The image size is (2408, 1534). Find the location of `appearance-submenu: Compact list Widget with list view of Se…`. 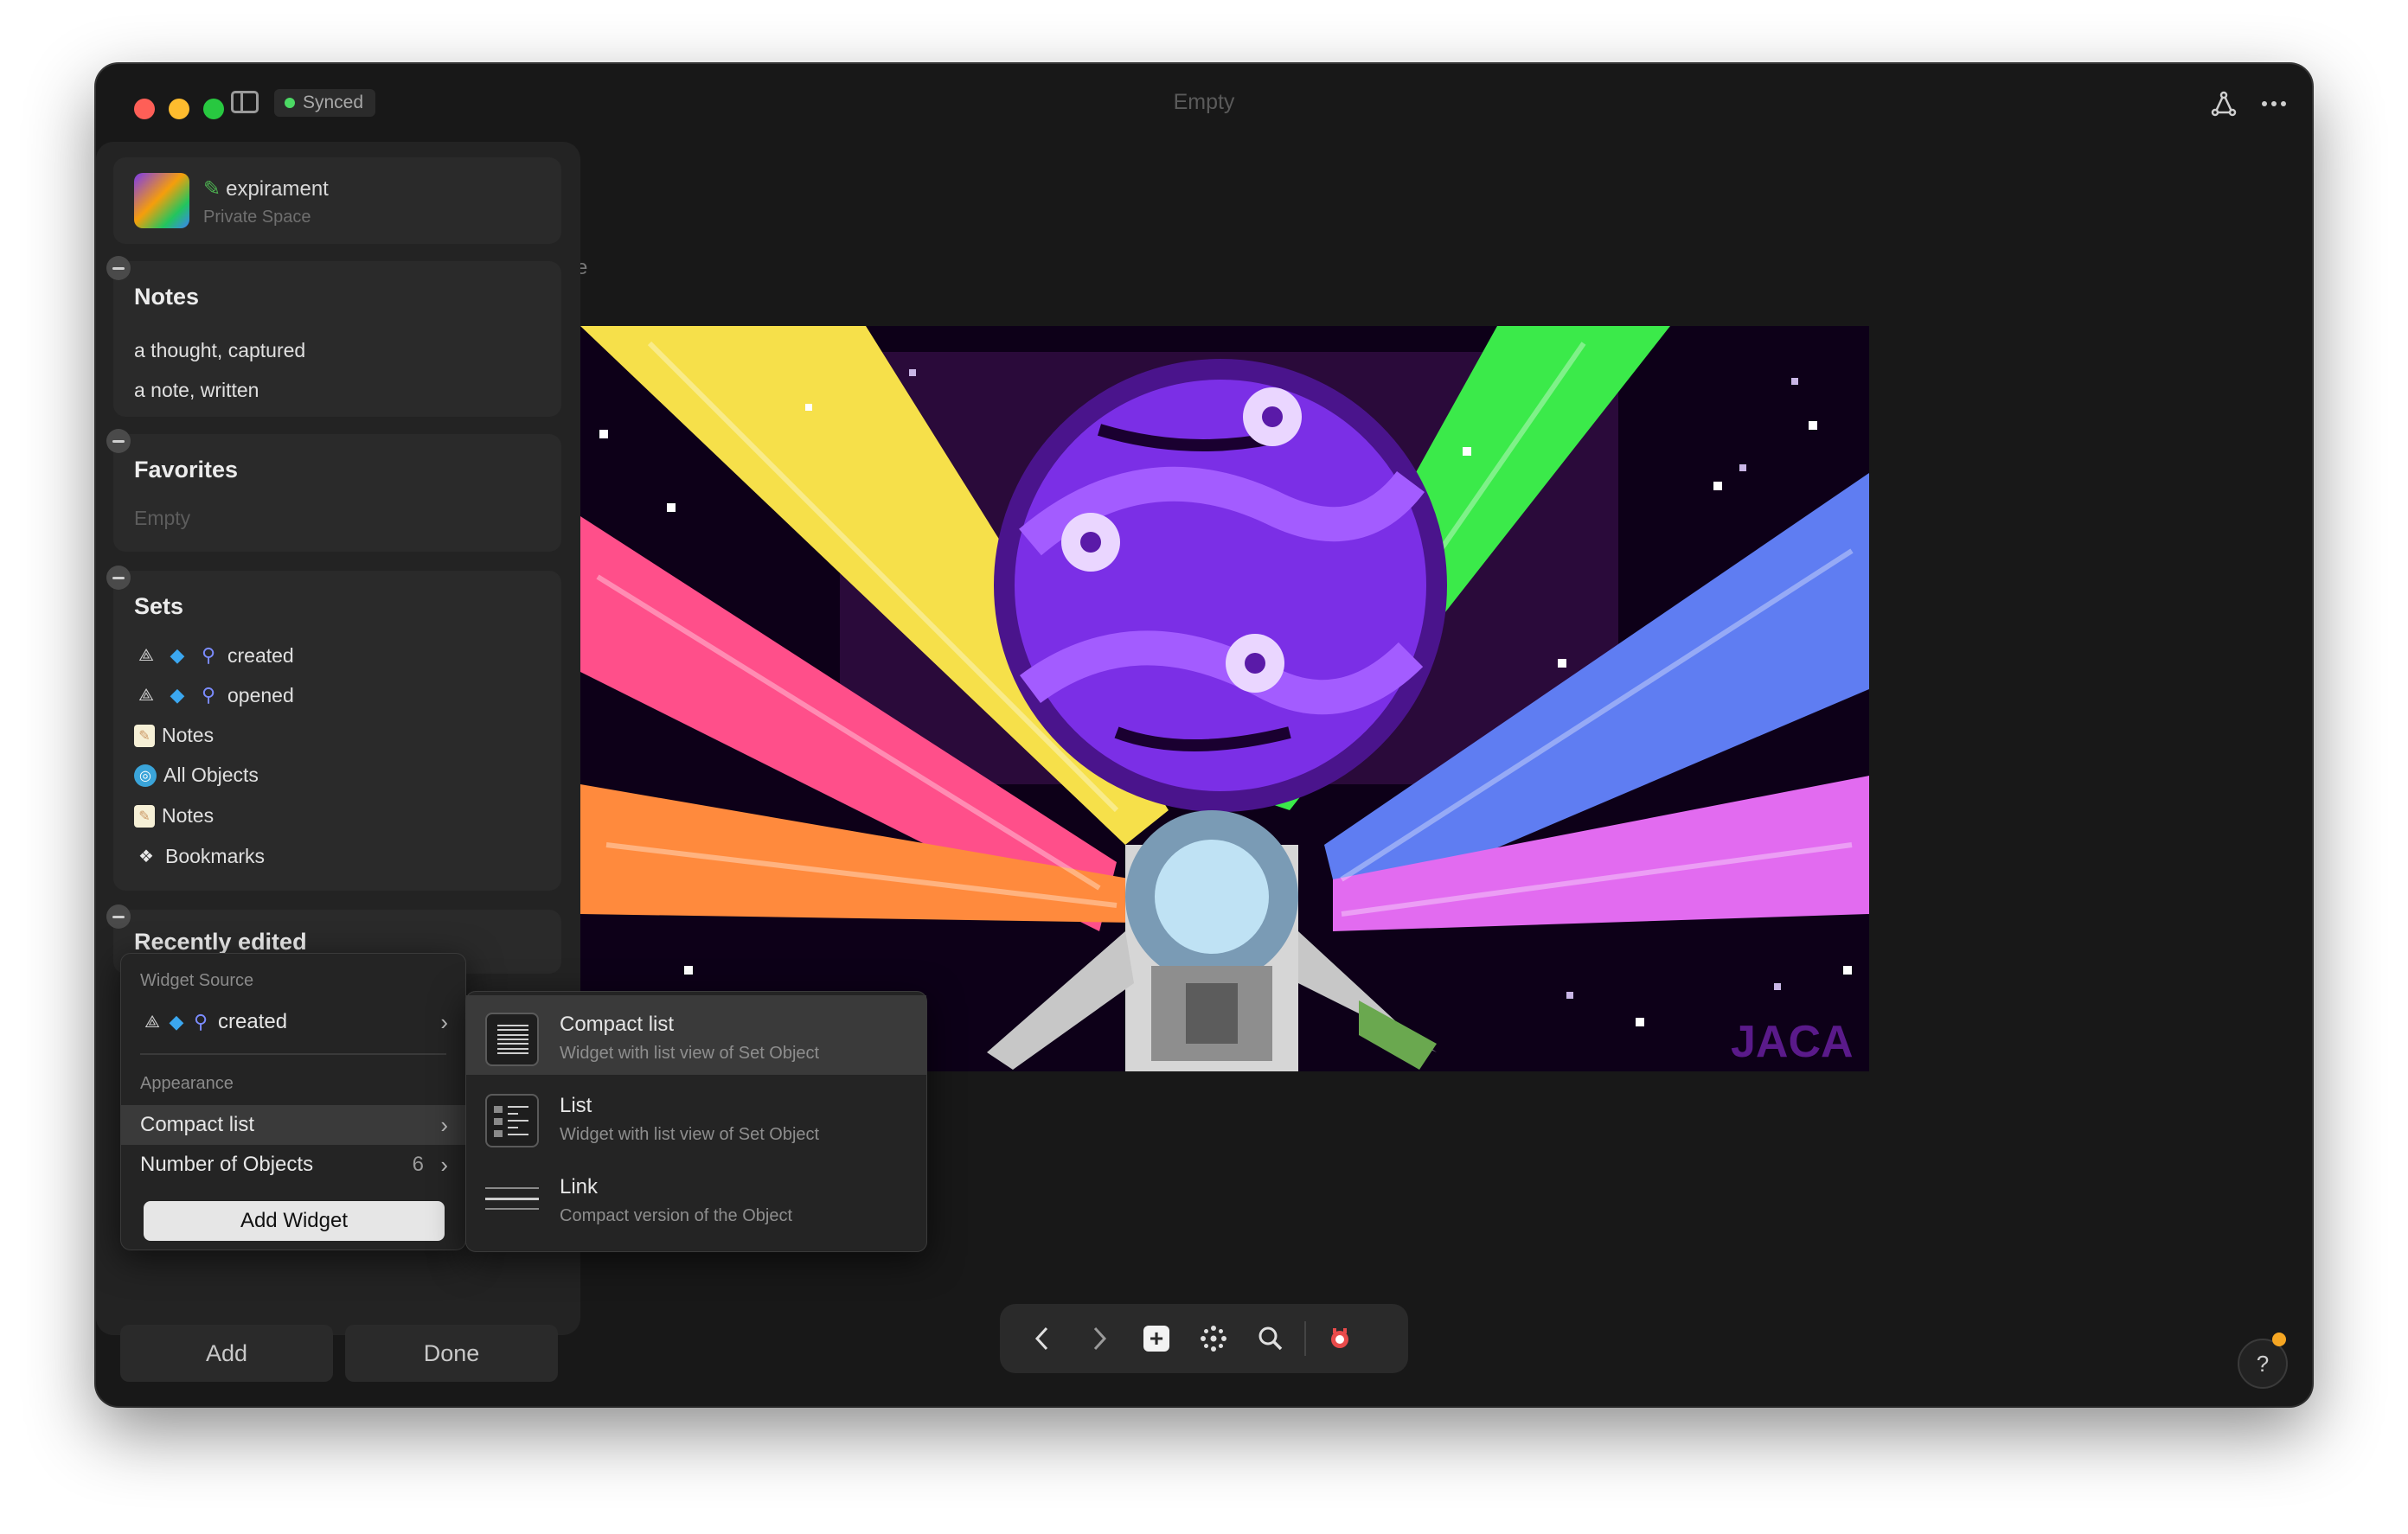

appearance-submenu: Compact list Widget with list view of Se… is located at coordinates (696, 1121).